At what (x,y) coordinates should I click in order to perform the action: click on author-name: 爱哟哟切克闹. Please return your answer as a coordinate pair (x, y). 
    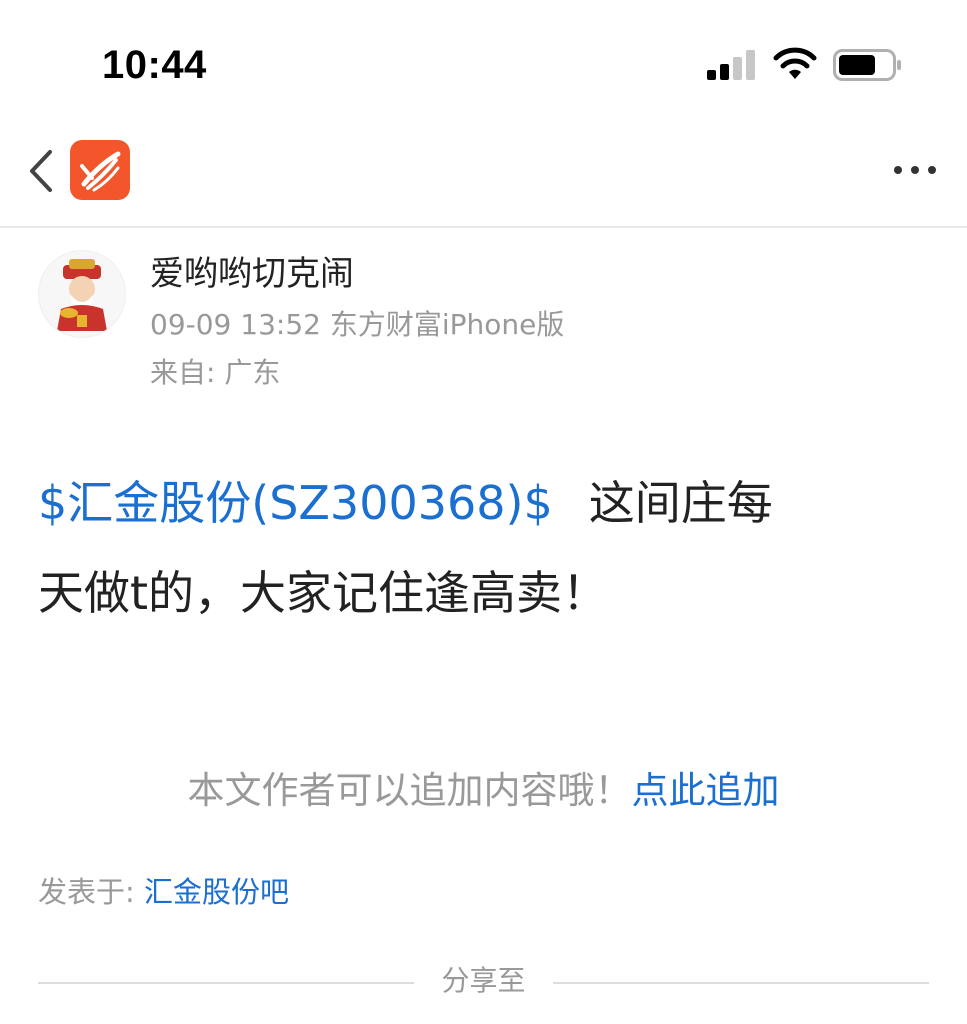
    Looking at the image, I should click on (252, 274).